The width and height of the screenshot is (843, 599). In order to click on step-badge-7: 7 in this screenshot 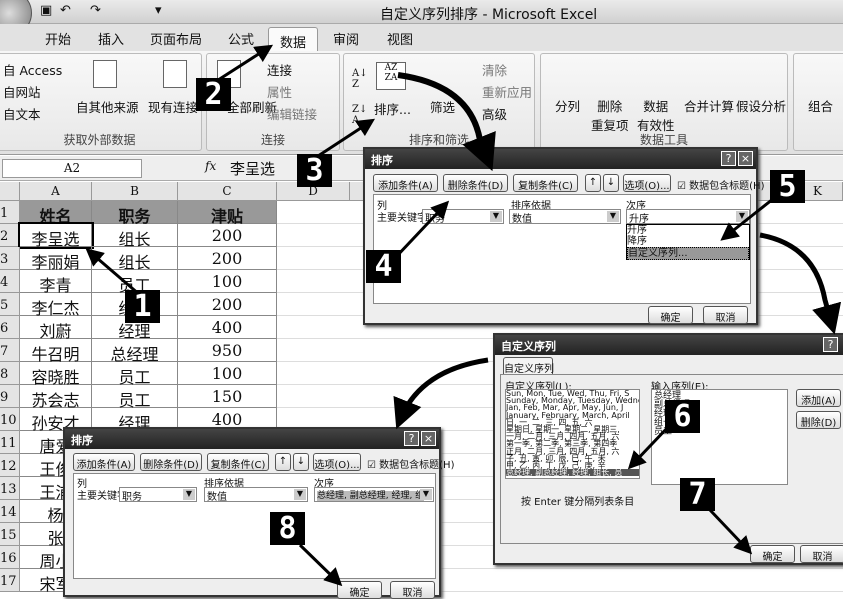, I will do `click(697, 494)`.